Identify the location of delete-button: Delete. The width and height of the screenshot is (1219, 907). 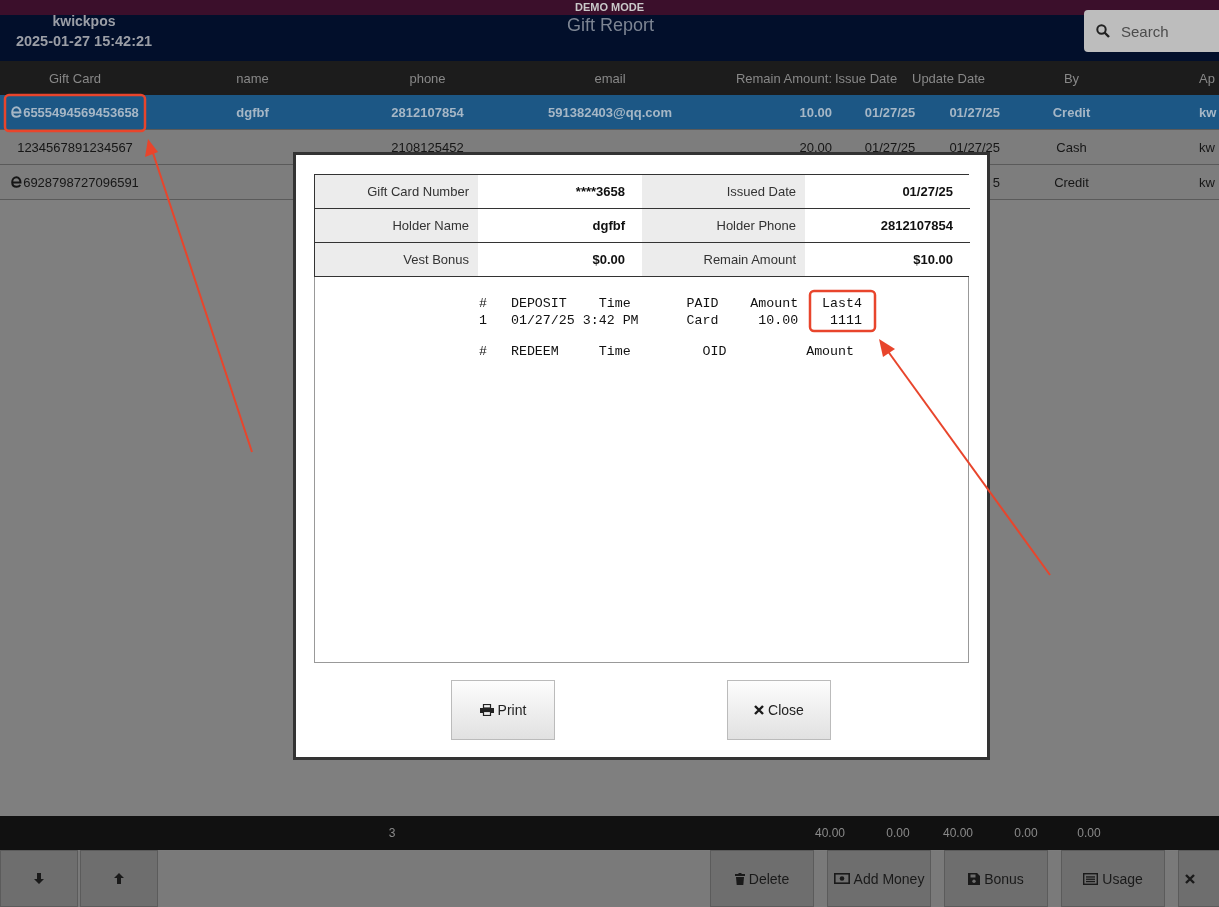
(762, 878).